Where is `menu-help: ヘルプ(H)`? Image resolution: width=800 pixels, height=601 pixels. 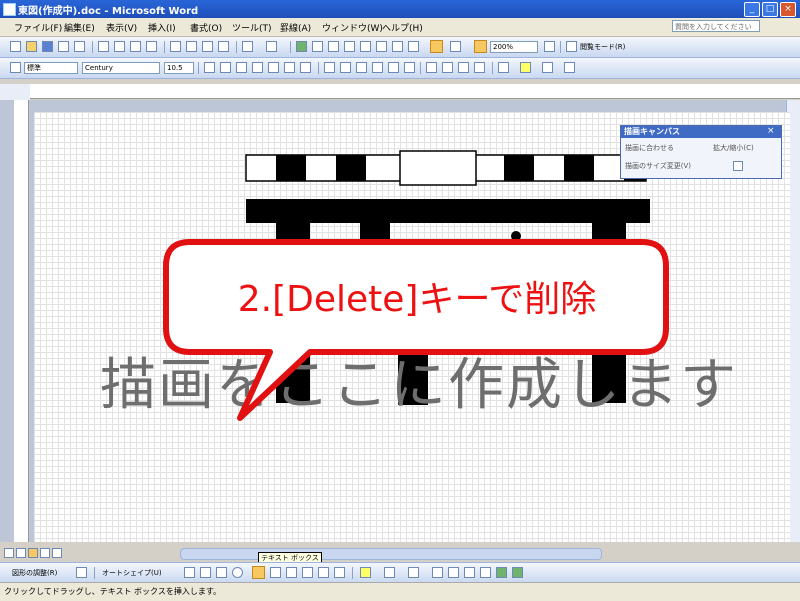 menu-help: ヘルプ(H) is located at coordinates (402, 27).